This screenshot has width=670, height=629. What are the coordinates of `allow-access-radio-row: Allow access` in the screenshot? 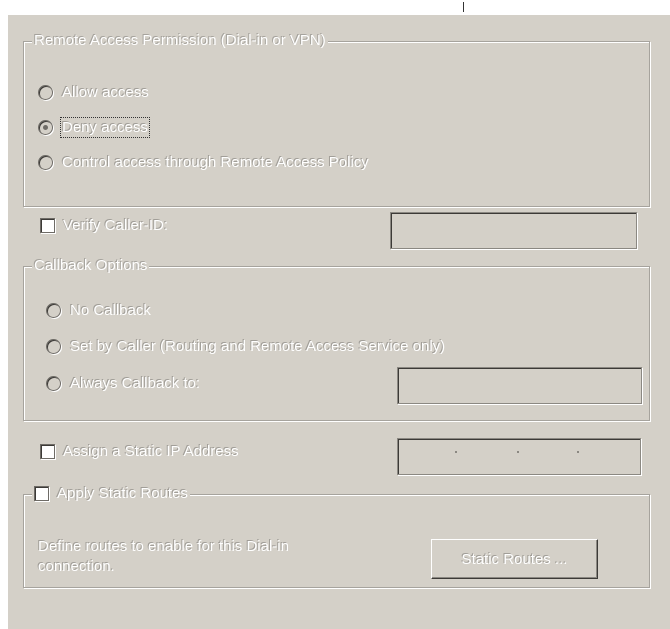 It's located at (93, 92).